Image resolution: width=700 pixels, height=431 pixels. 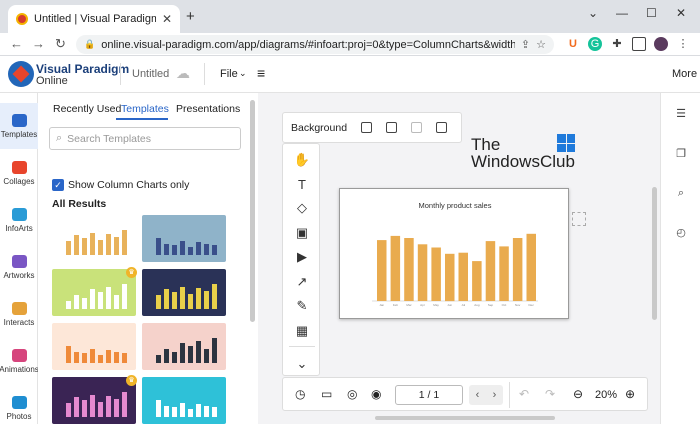 What do you see at coordinates (681, 153) in the screenshot?
I see `pages-icon: ❐` at bounding box center [681, 153].